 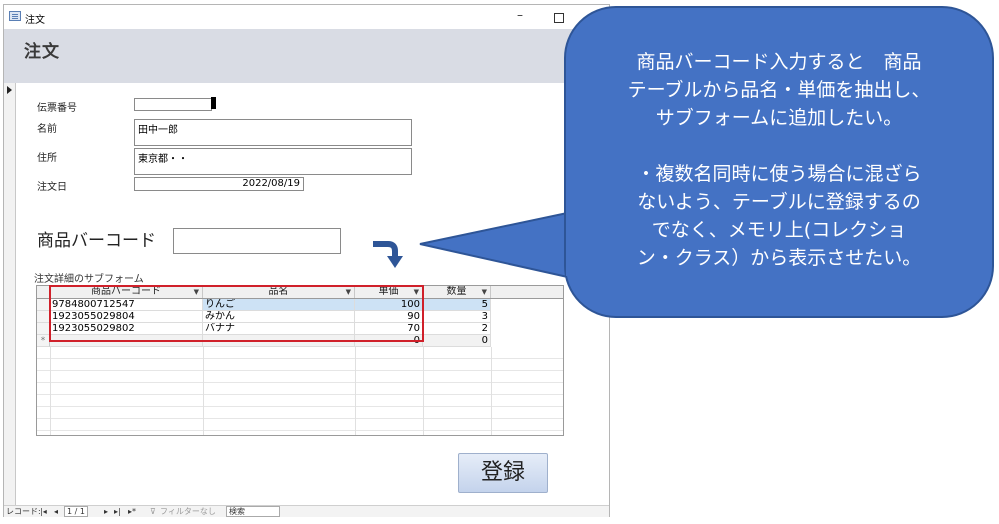 What do you see at coordinates (779, 258) in the screenshot?
I see `callout-line: ン・クラス）から表示させたい。` at bounding box center [779, 258].